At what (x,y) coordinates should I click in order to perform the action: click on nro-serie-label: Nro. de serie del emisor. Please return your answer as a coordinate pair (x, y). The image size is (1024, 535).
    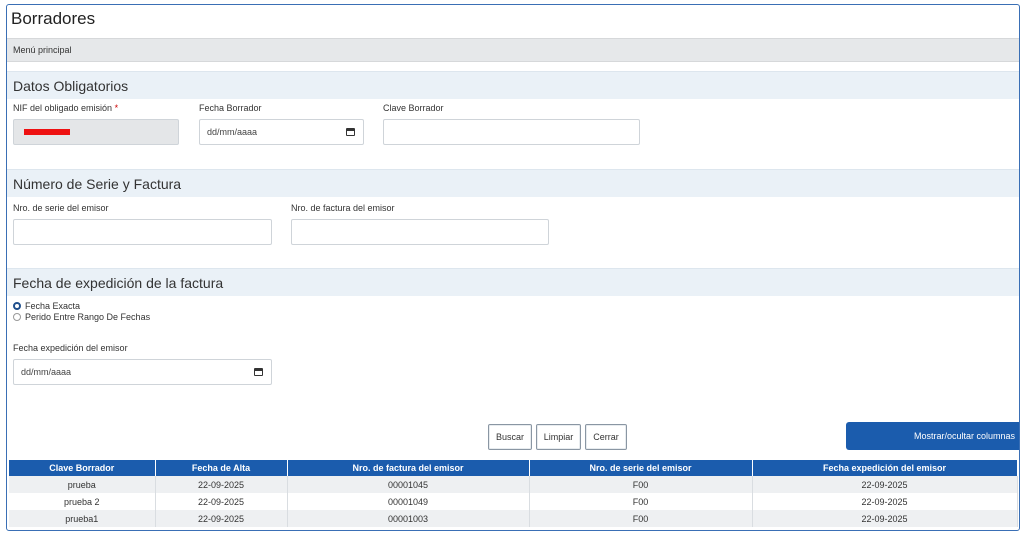
    Looking at the image, I should click on (61, 208).